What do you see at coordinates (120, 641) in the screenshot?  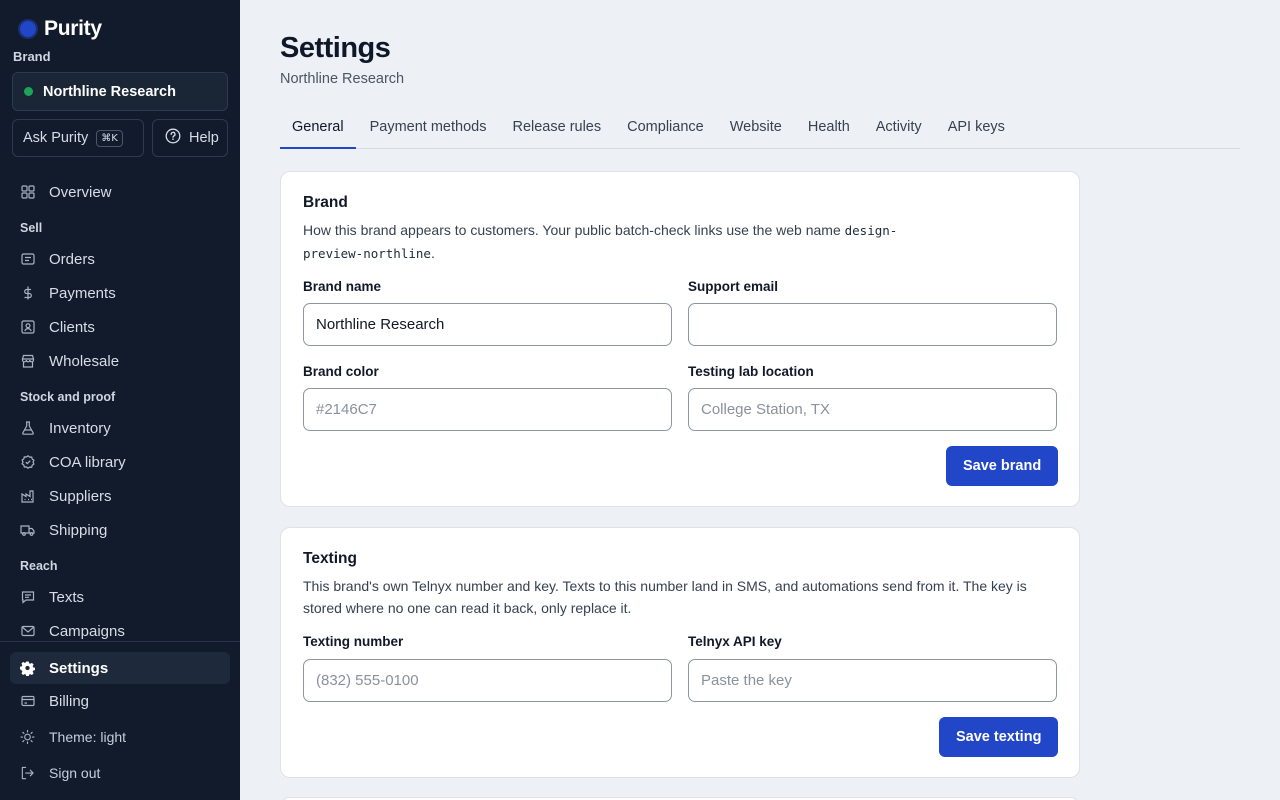 I see `sidebar-divider` at bounding box center [120, 641].